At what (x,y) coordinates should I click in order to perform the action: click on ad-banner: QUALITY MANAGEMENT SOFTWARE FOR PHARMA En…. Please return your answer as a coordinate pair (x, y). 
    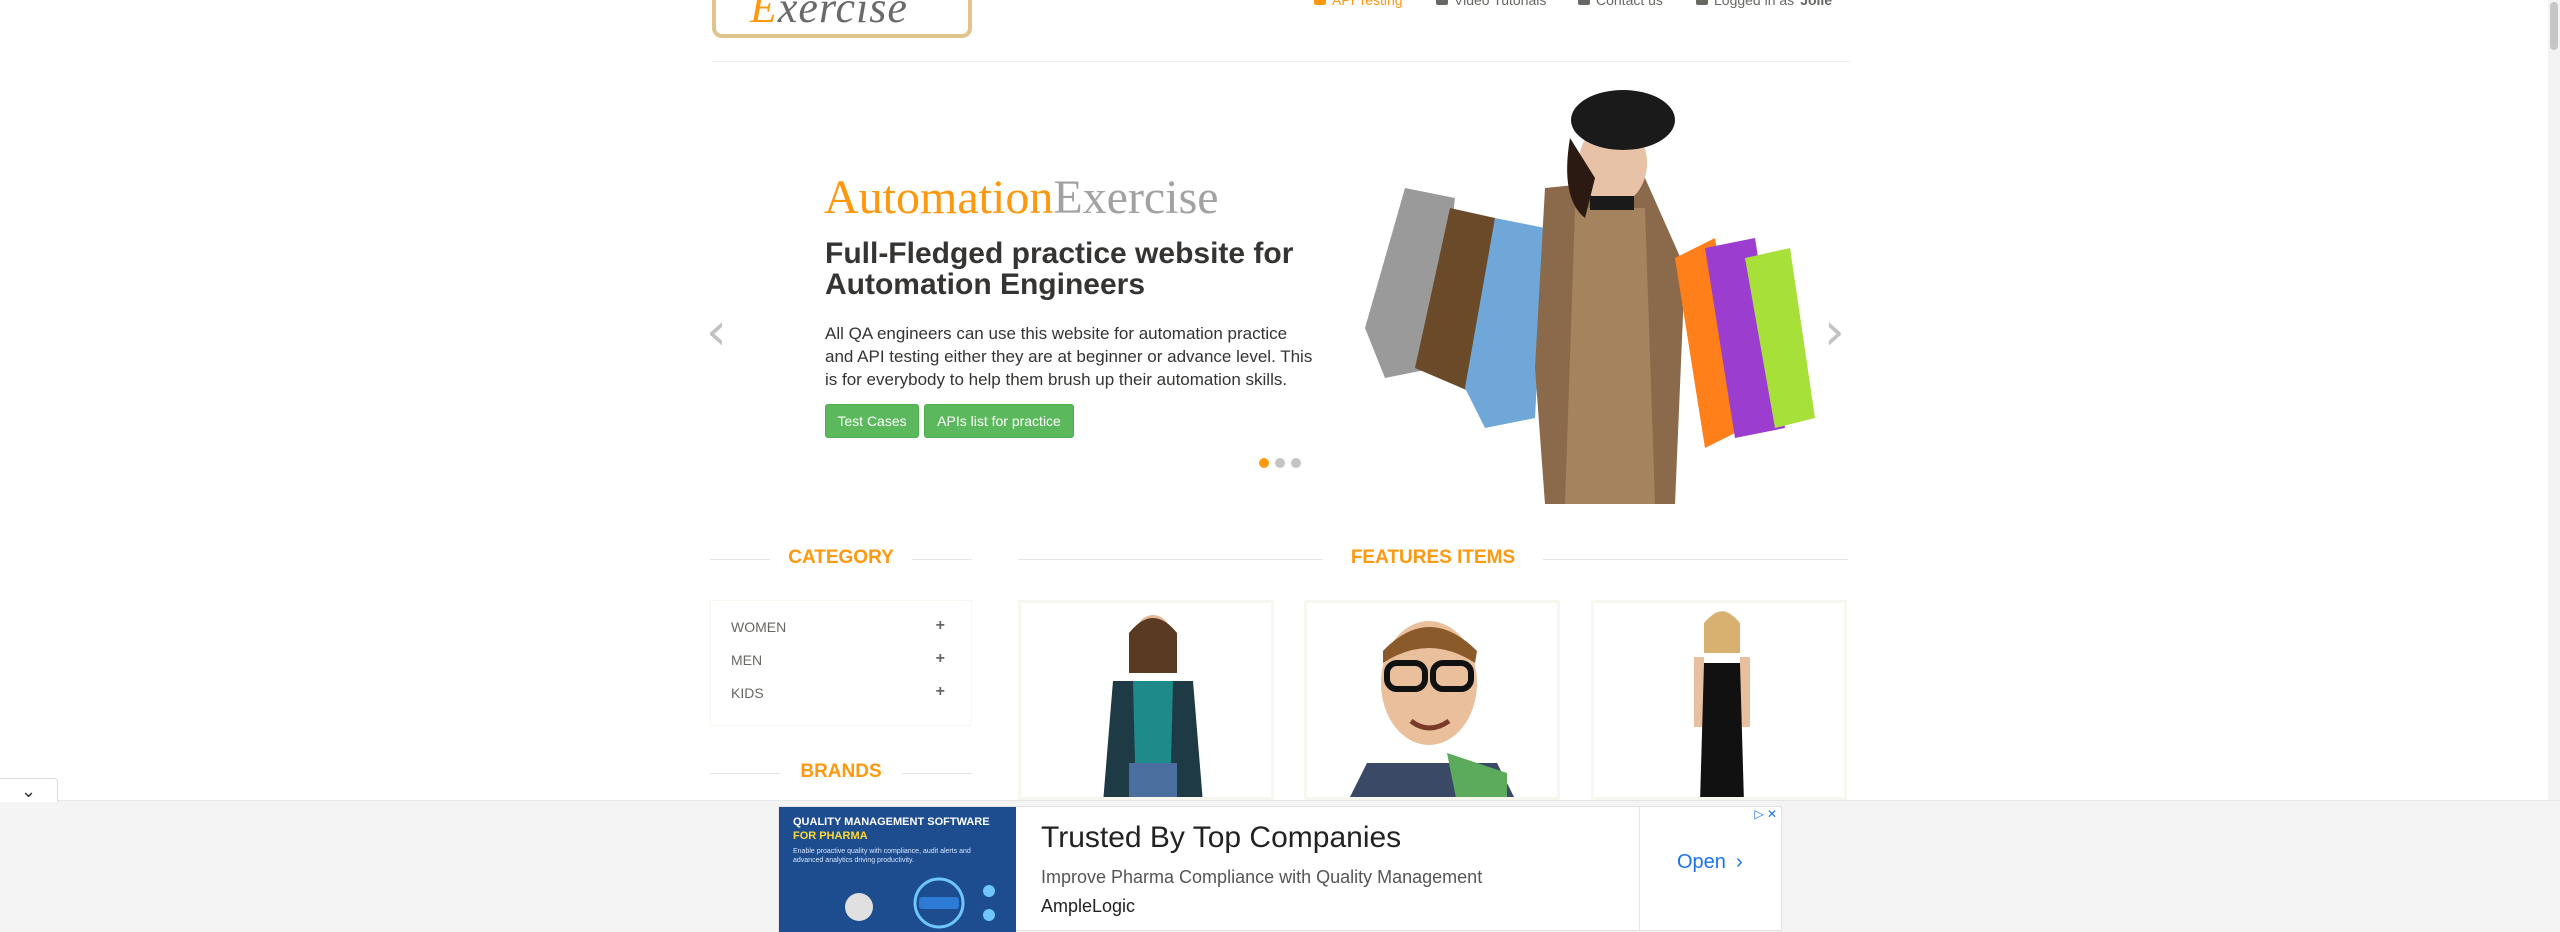
    Looking at the image, I should click on (1280, 869).